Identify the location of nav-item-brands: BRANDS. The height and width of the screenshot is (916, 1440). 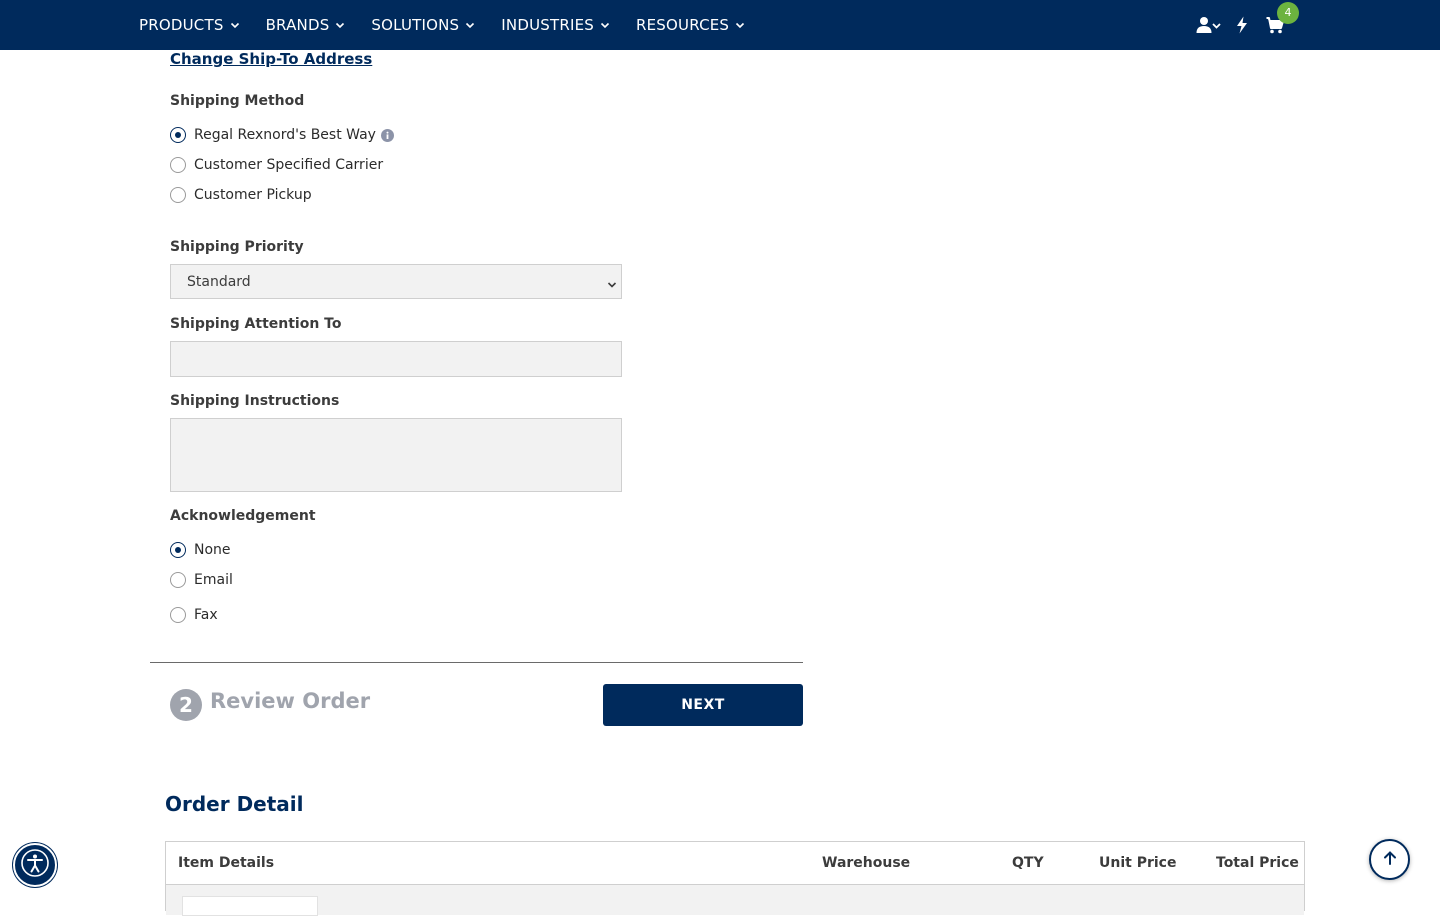
(306, 25).